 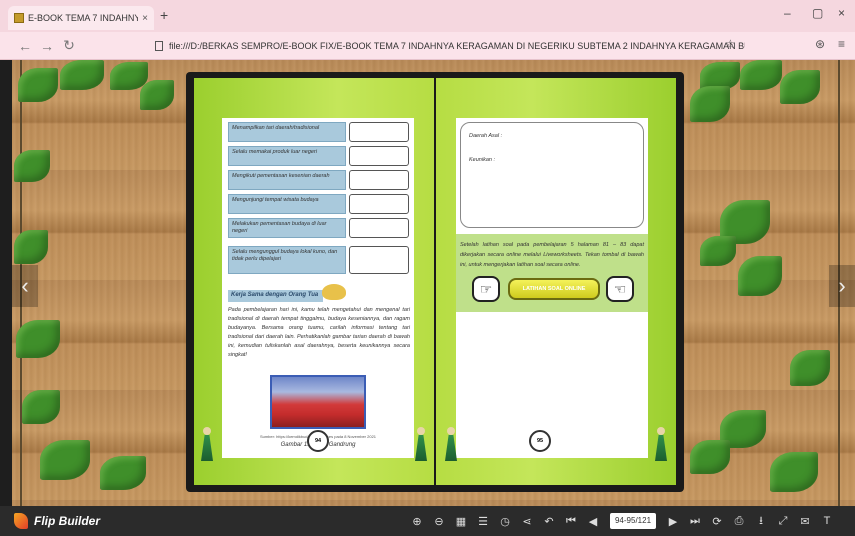 I want to click on previous-page-icon: ◀, so click(x=593, y=521).